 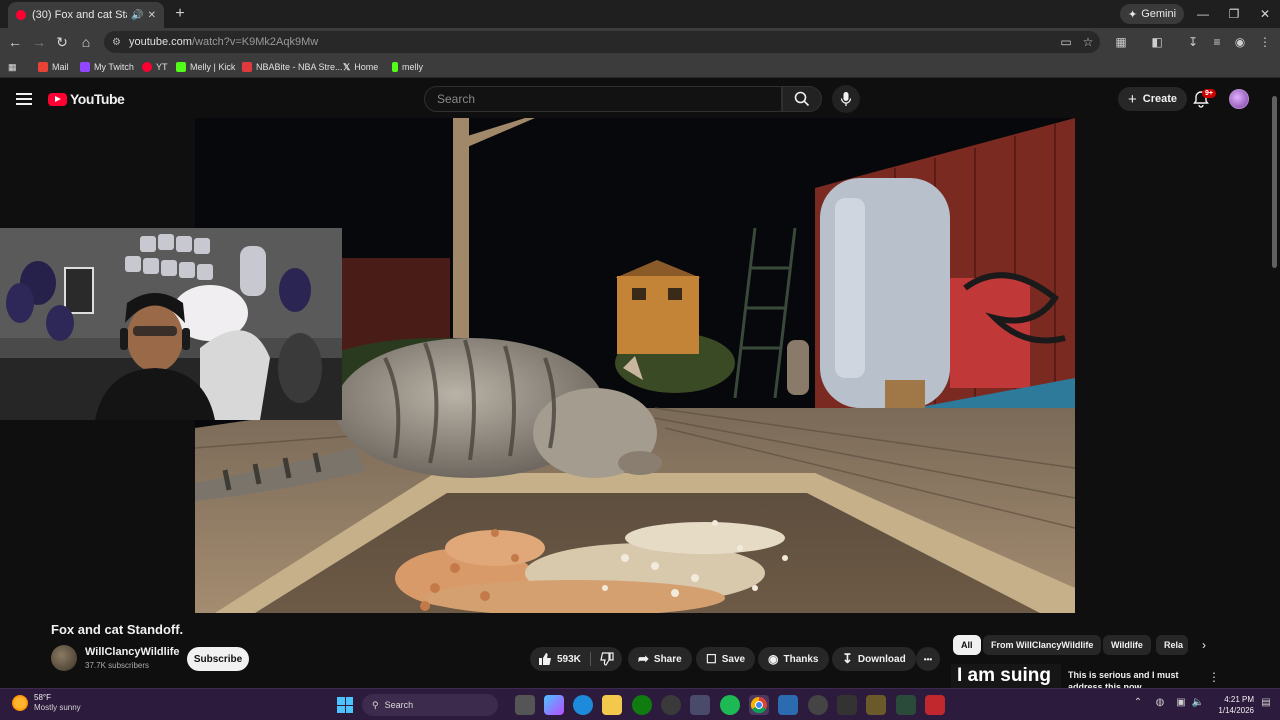 What do you see at coordinates (116, 42) in the screenshot?
I see `site-info-icon: ⚙` at bounding box center [116, 42].